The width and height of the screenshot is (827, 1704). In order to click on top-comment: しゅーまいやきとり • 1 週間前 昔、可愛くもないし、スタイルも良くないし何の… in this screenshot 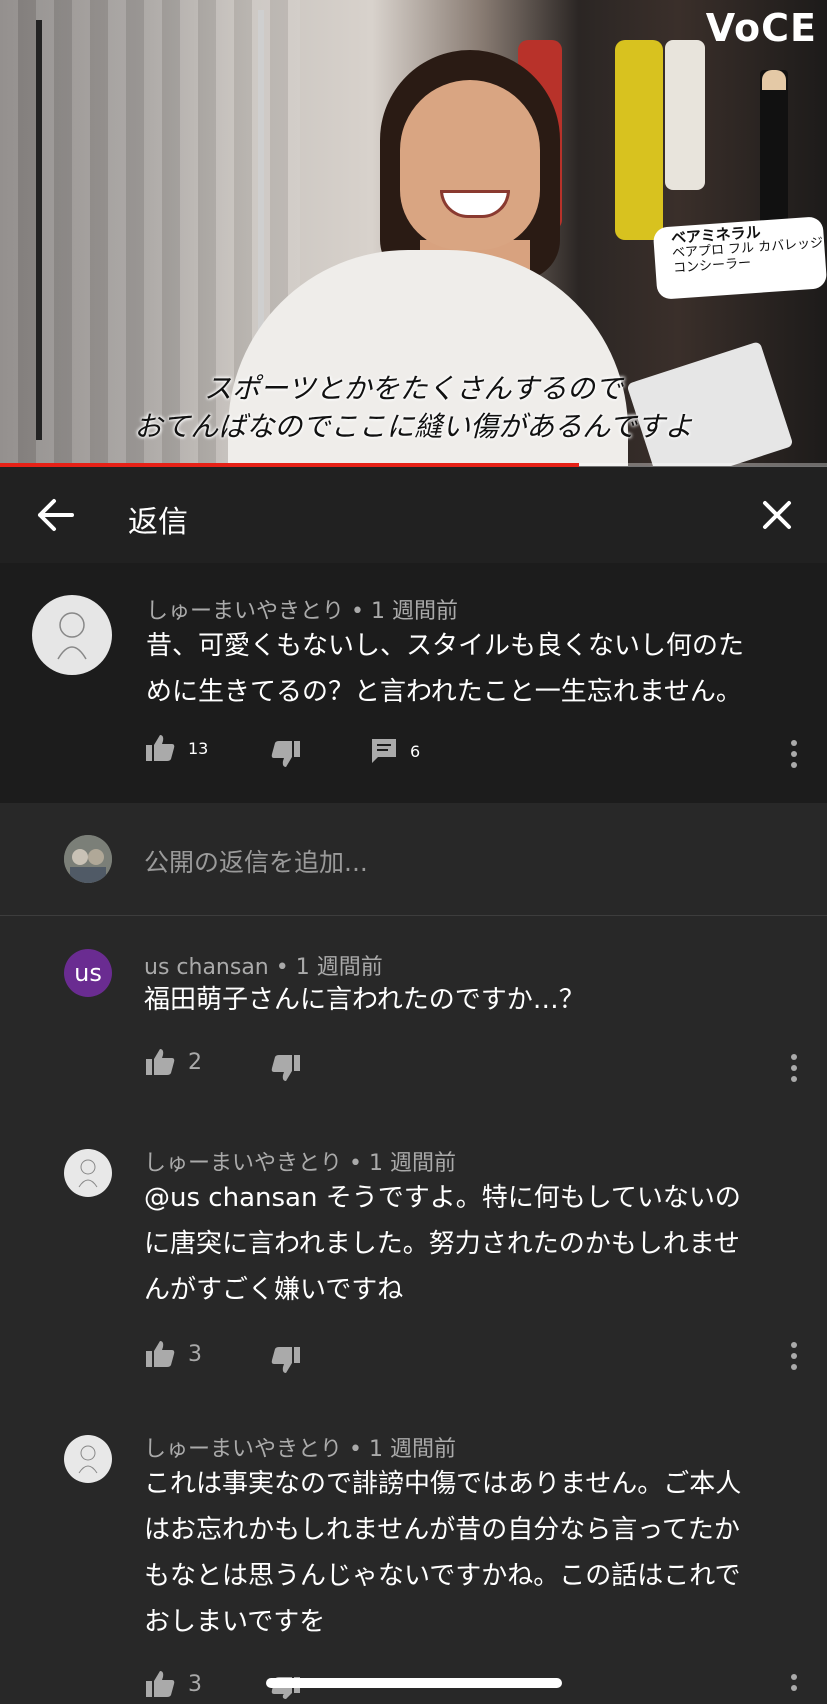, I will do `click(413, 683)`.